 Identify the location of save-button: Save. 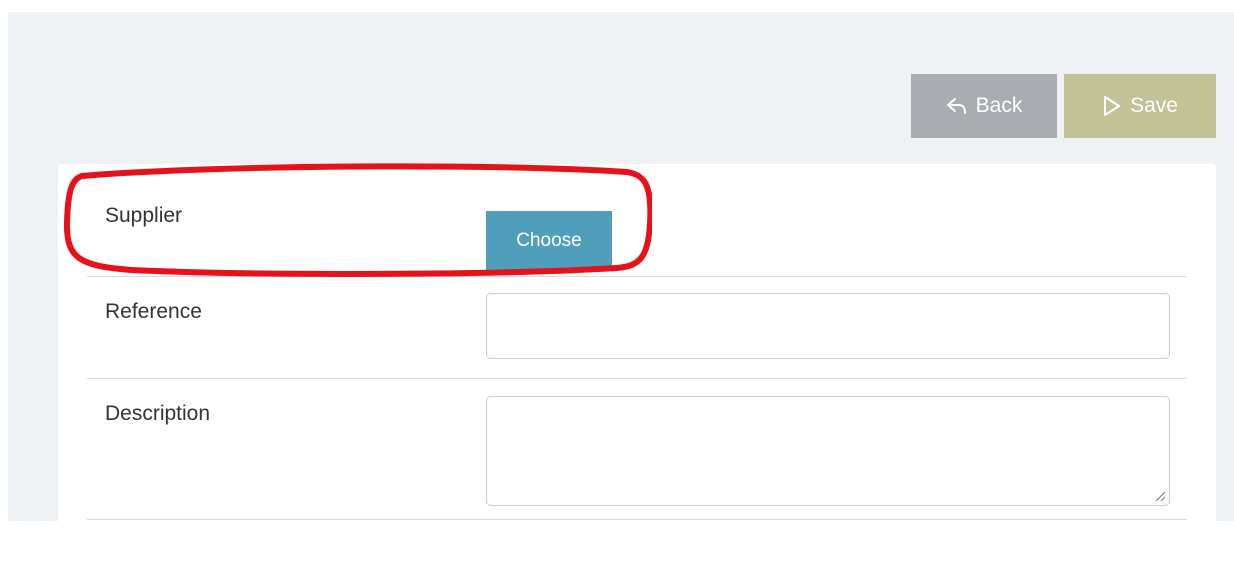
(1140, 106).